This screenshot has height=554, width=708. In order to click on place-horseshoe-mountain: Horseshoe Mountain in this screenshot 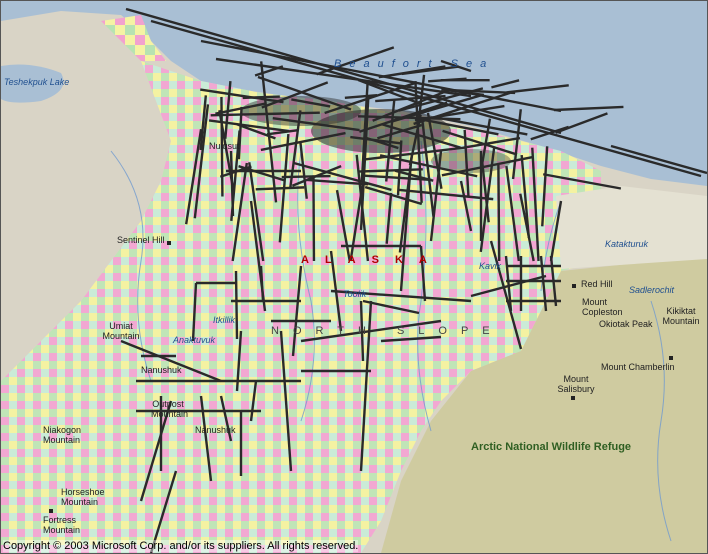, I will do `click(83, 497)`.